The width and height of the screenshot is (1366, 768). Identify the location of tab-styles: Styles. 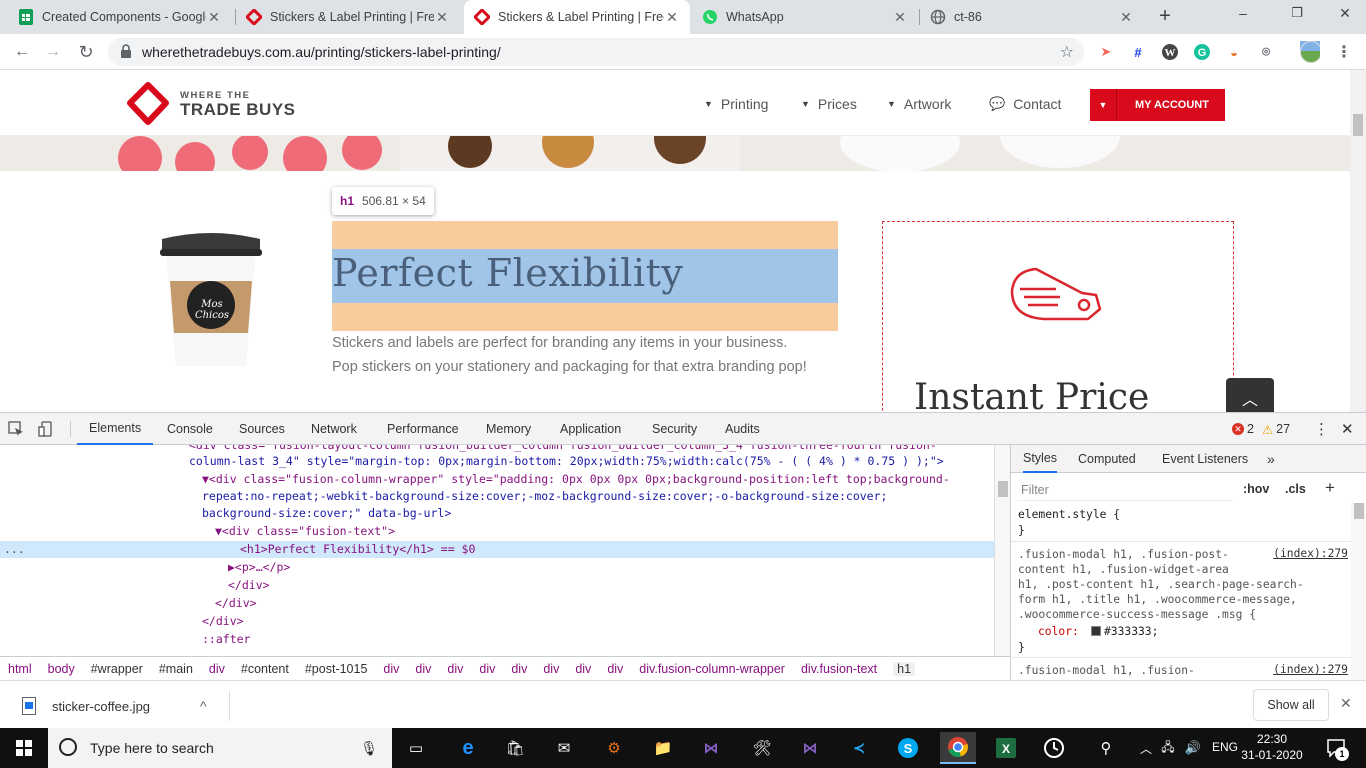
(1040, 459).